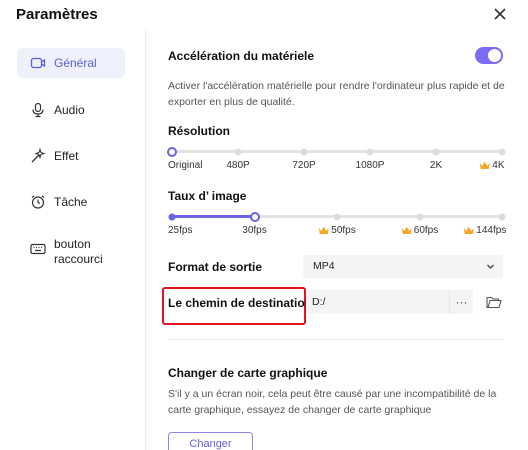 The height and width of the screenshot is (450, 528). I want to click on toggle-knob, so click(494, 55).